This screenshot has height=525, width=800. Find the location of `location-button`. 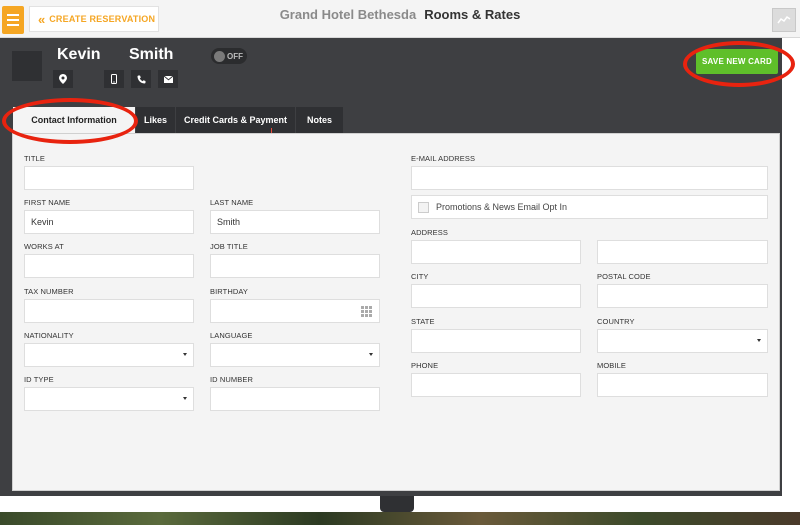

location-button is located at coordinates (63, 79).